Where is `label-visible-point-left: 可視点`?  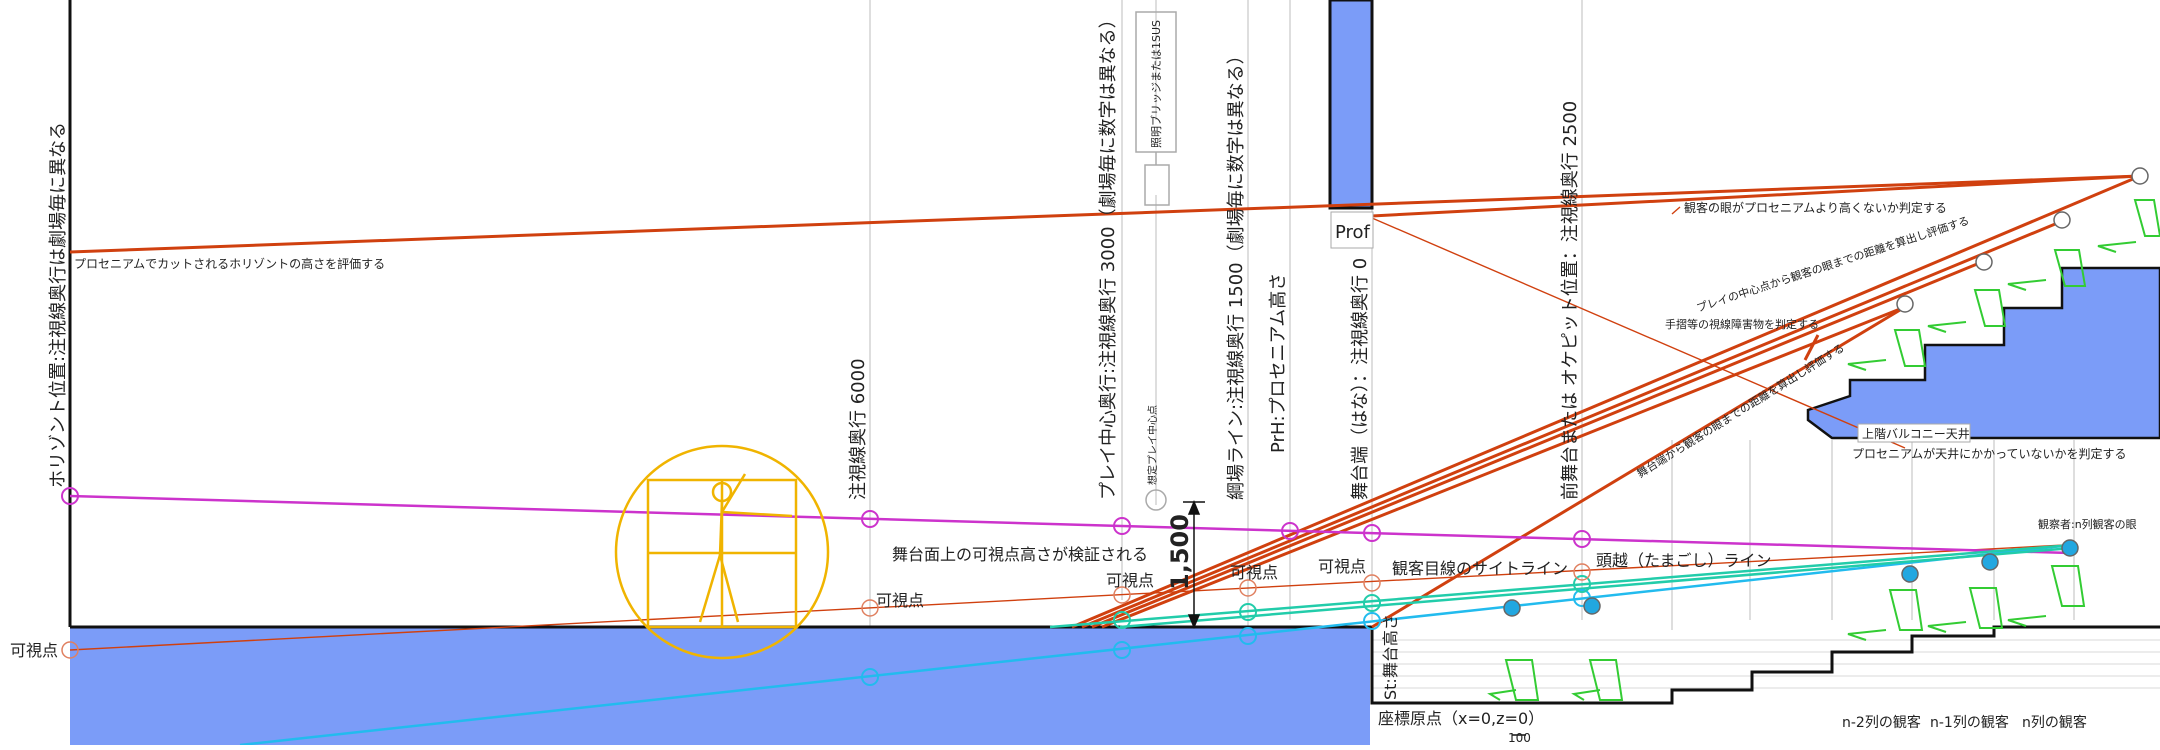
label-visible-point-left: 可視点 is located at coordinates (34, 650).